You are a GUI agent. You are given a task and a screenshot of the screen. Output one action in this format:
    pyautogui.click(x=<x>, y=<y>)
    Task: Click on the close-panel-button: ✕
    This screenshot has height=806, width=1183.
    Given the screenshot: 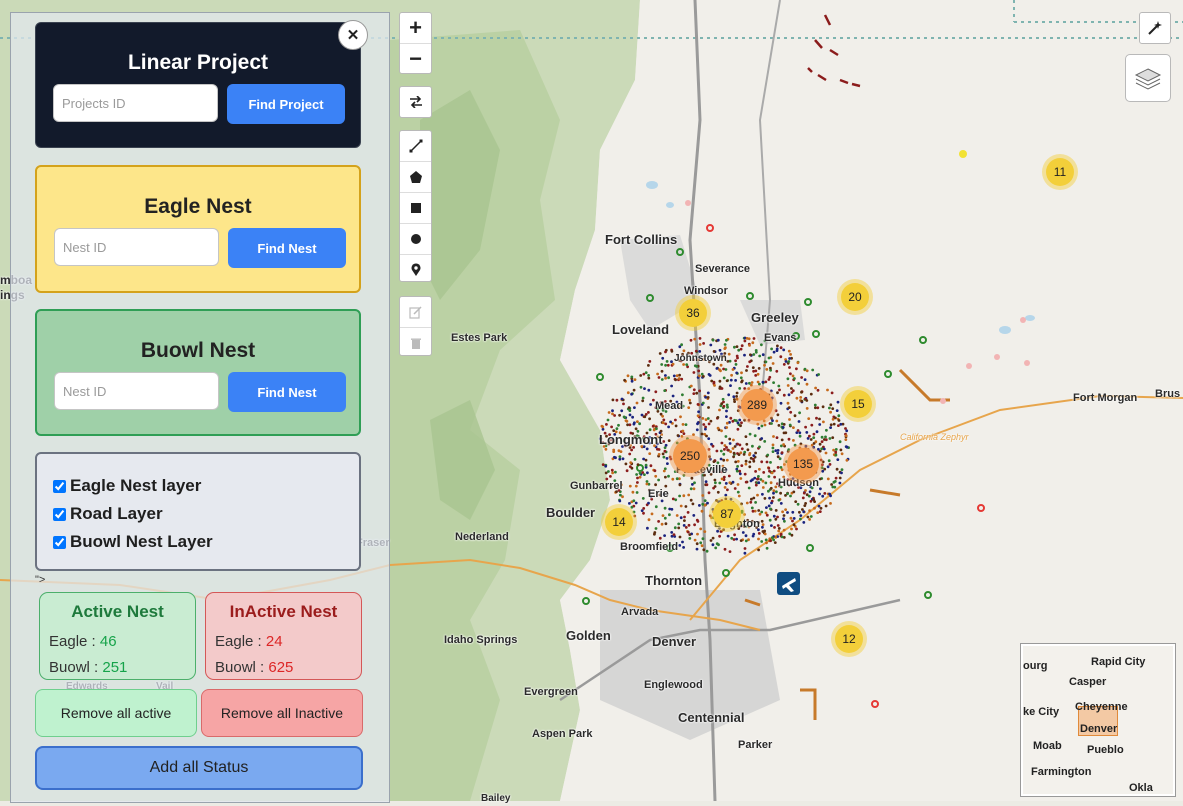 What is the action you would take?
    pyautogui.click(x=353, y=35)
    